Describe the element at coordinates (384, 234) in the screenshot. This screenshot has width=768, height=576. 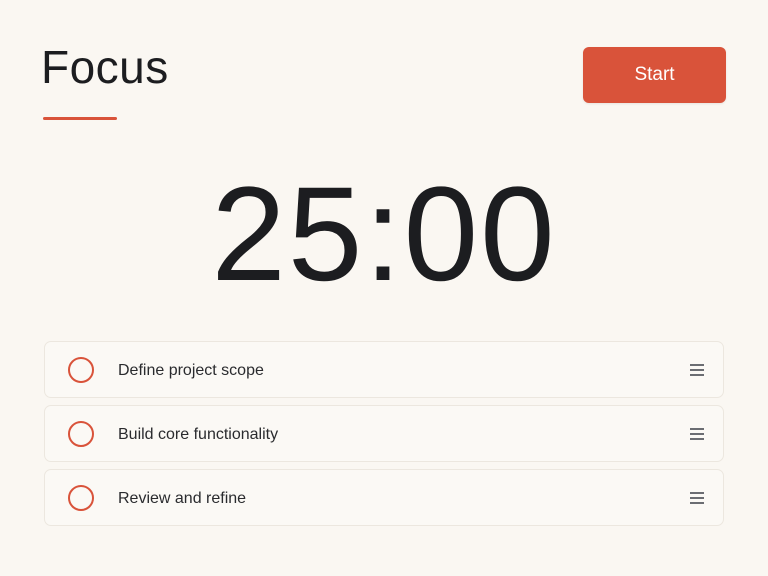
I see `timer-display: 25:00` at that location.